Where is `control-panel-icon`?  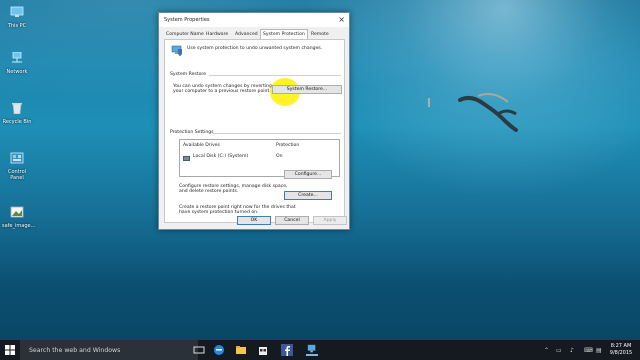 control-panel-icon is located at coordinates (17, 158).